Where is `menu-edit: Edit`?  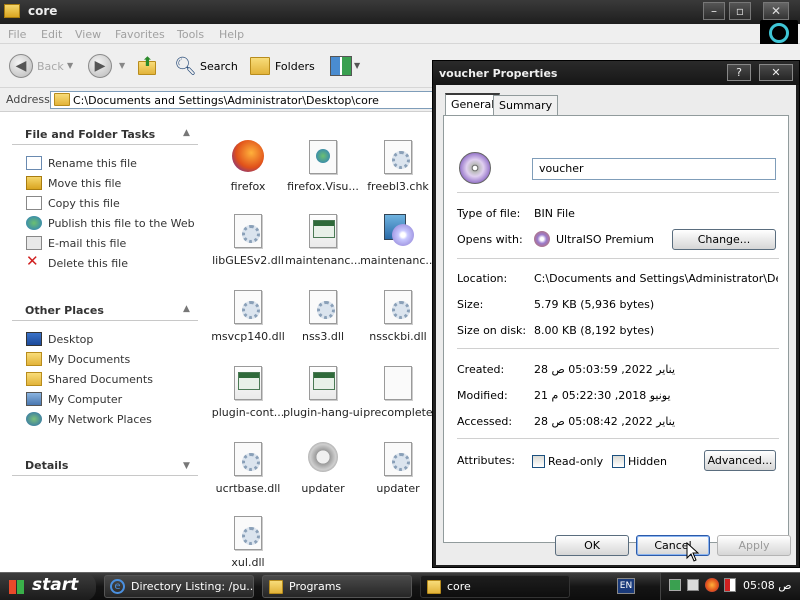
menu-edit: Edit is located at coordinates (51, 34).